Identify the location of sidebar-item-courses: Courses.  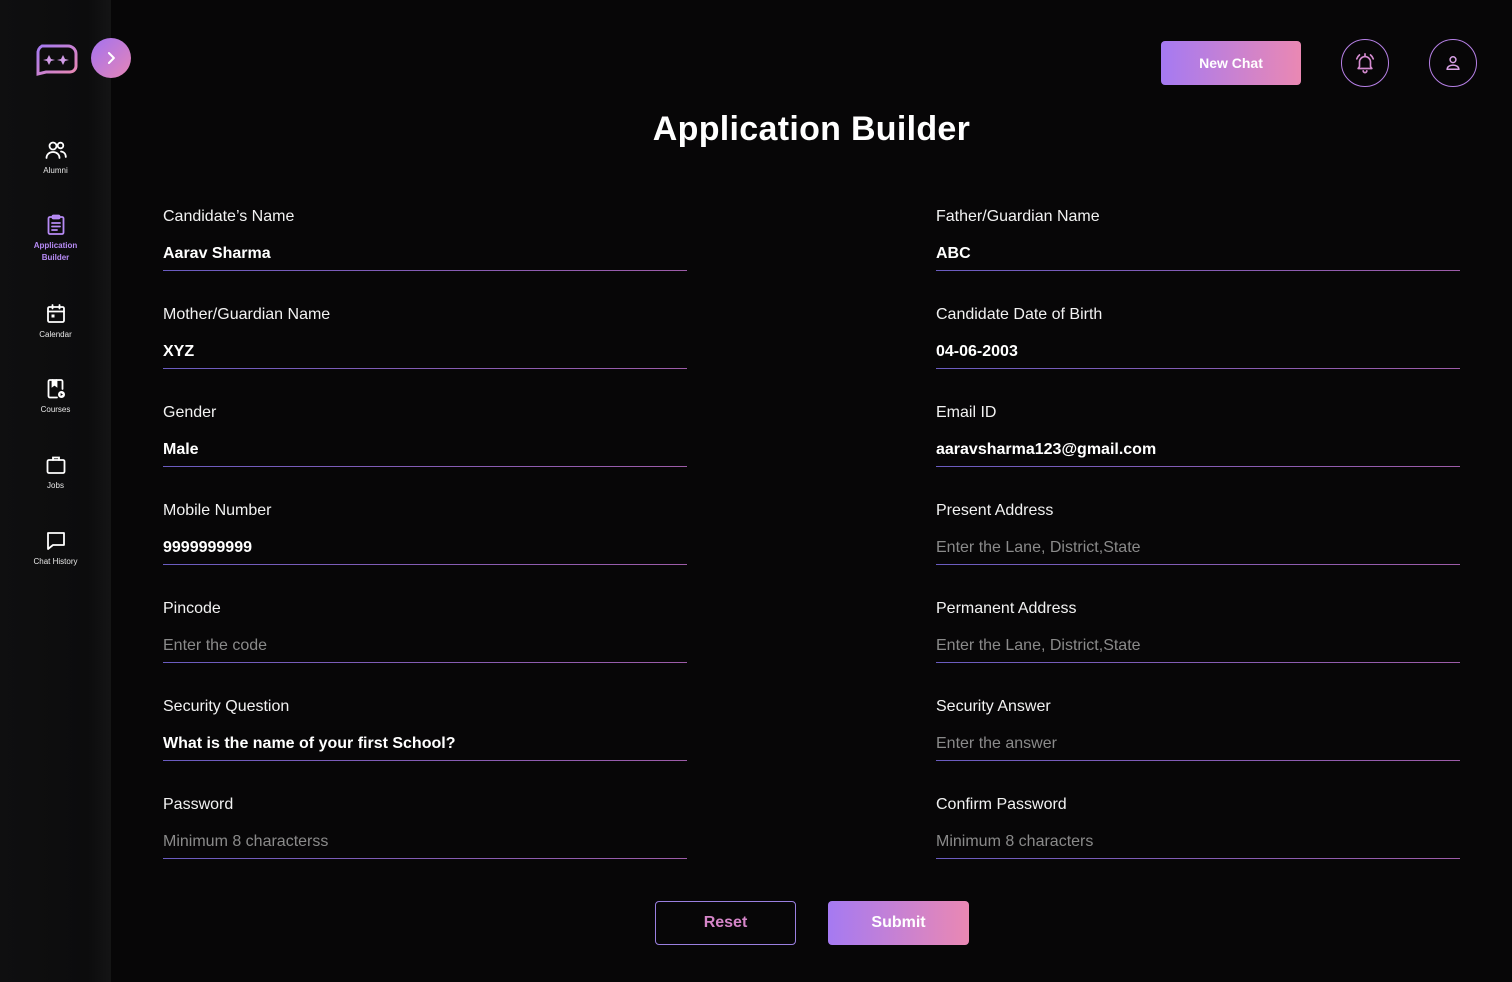
(55, 396).